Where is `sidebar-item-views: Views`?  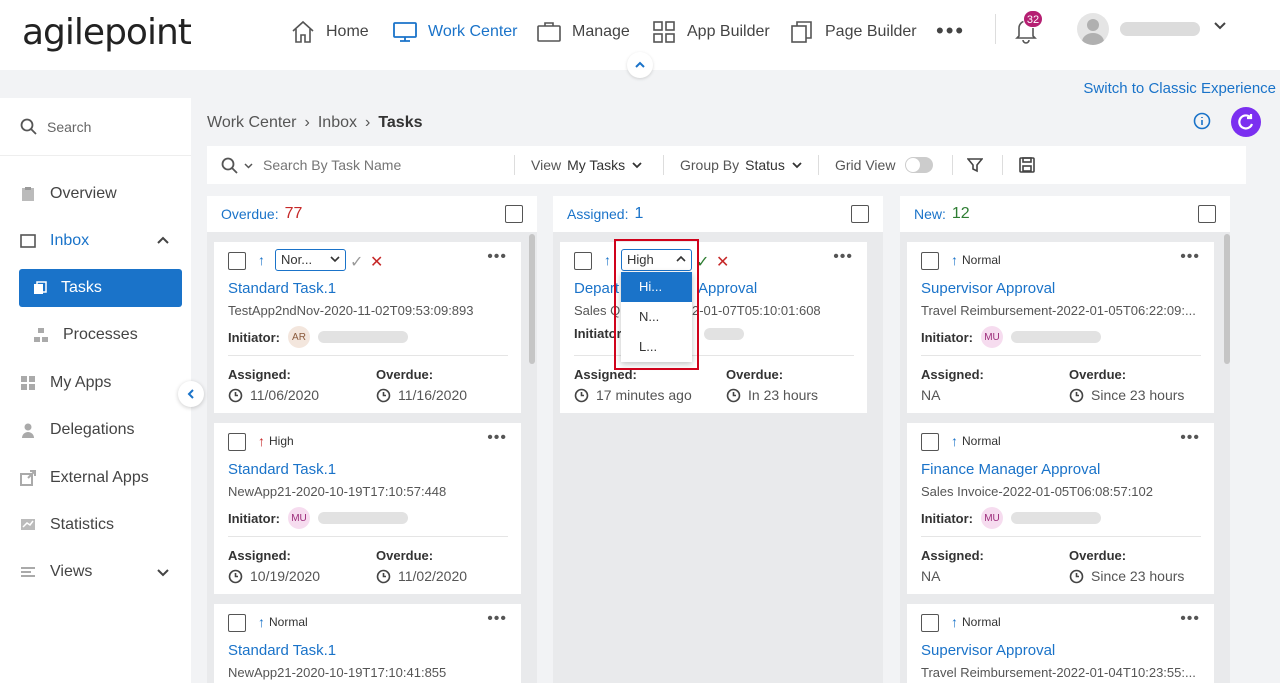 sidebar-item-views: Views is located at coordinates (100, 572).